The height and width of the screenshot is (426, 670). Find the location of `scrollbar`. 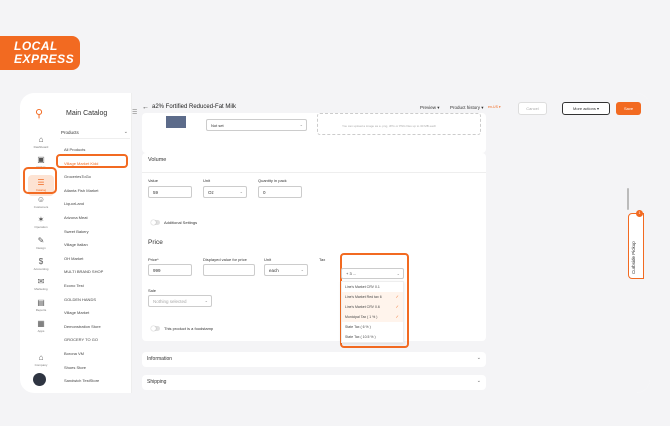

scrollbar is located at coordinates (628, 199).